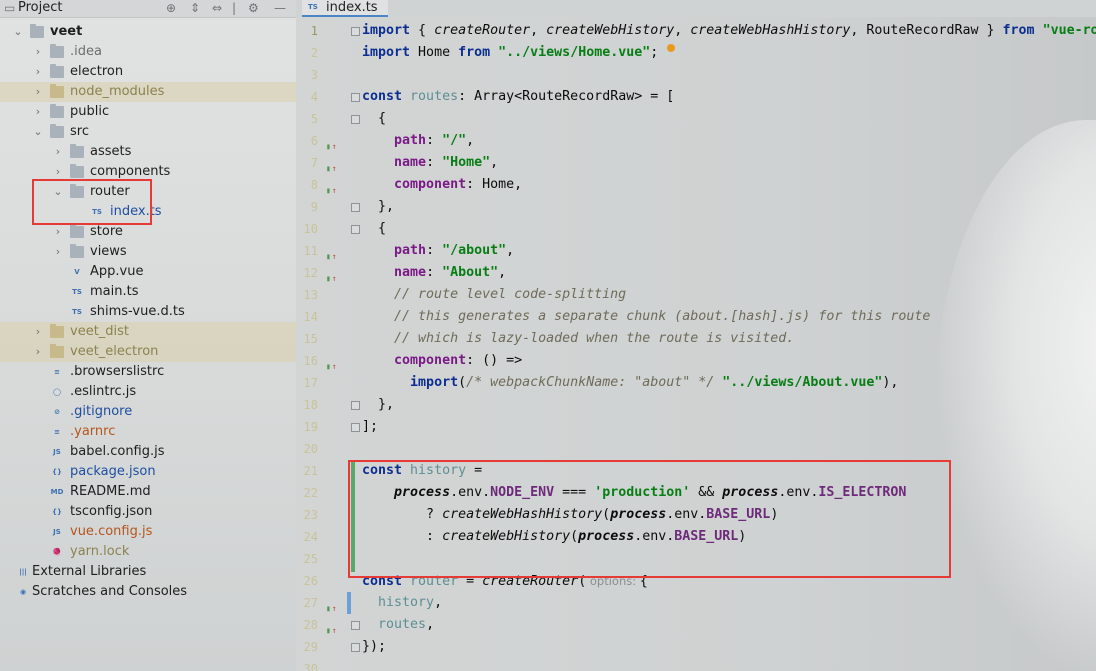 The image size is (1096, 671). Describe the element at coordinates (316, 163) in the screenshot. I see `line-number: 7 ▮↑` at that location.